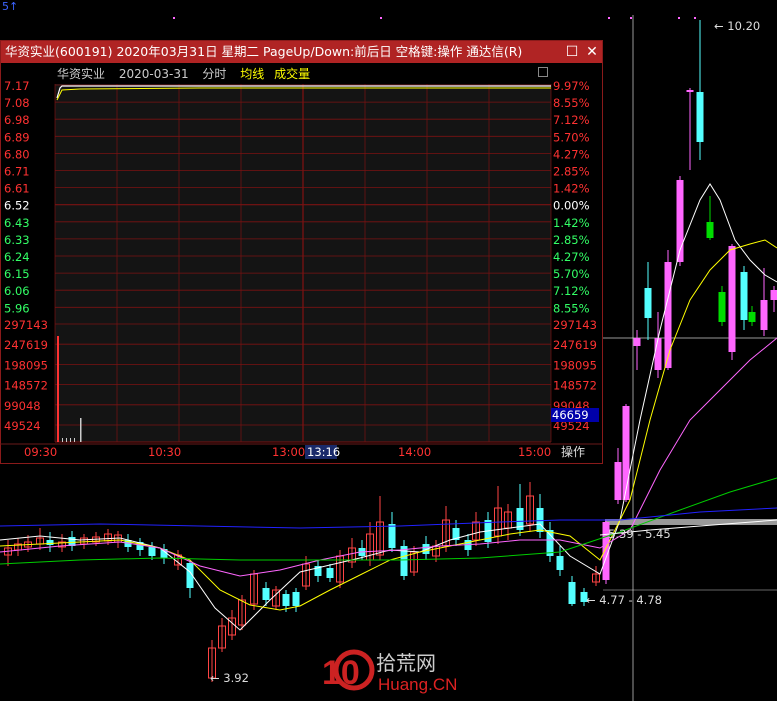  I want to click on price-tick: 6.98, so click(17, 120).